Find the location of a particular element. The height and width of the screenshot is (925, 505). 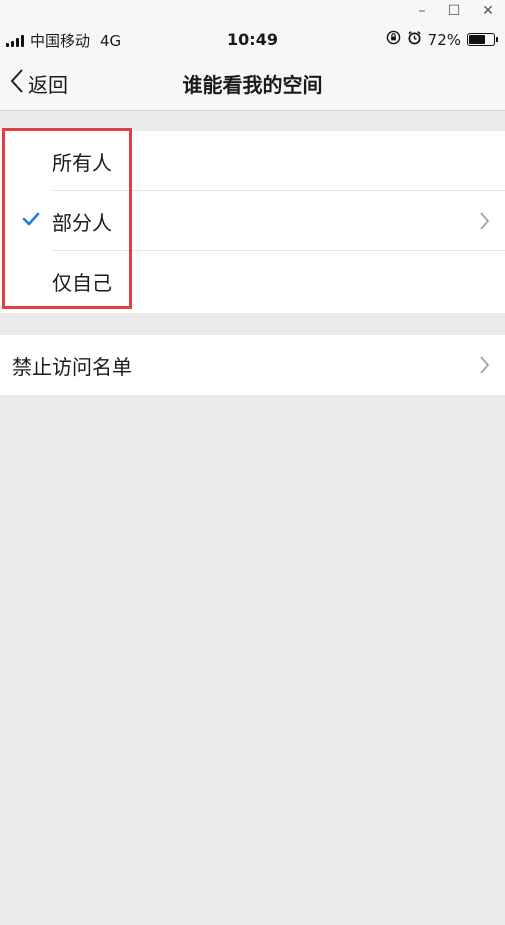

status-bar: 中国移动 4G 10:49 72% is located at coordinates (252, 39).